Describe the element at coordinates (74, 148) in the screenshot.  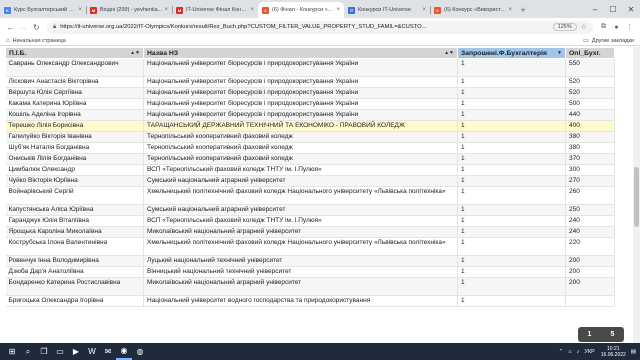
I see `cell-name: Шуб'як Наталія Богданівна` at that location.